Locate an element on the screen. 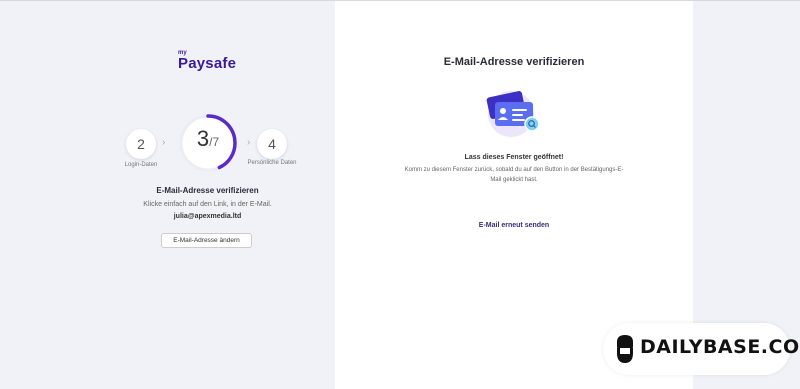 The width and height of the screenshot is (800, 389). sunglasses-shape is located at coordinates (625, 346).